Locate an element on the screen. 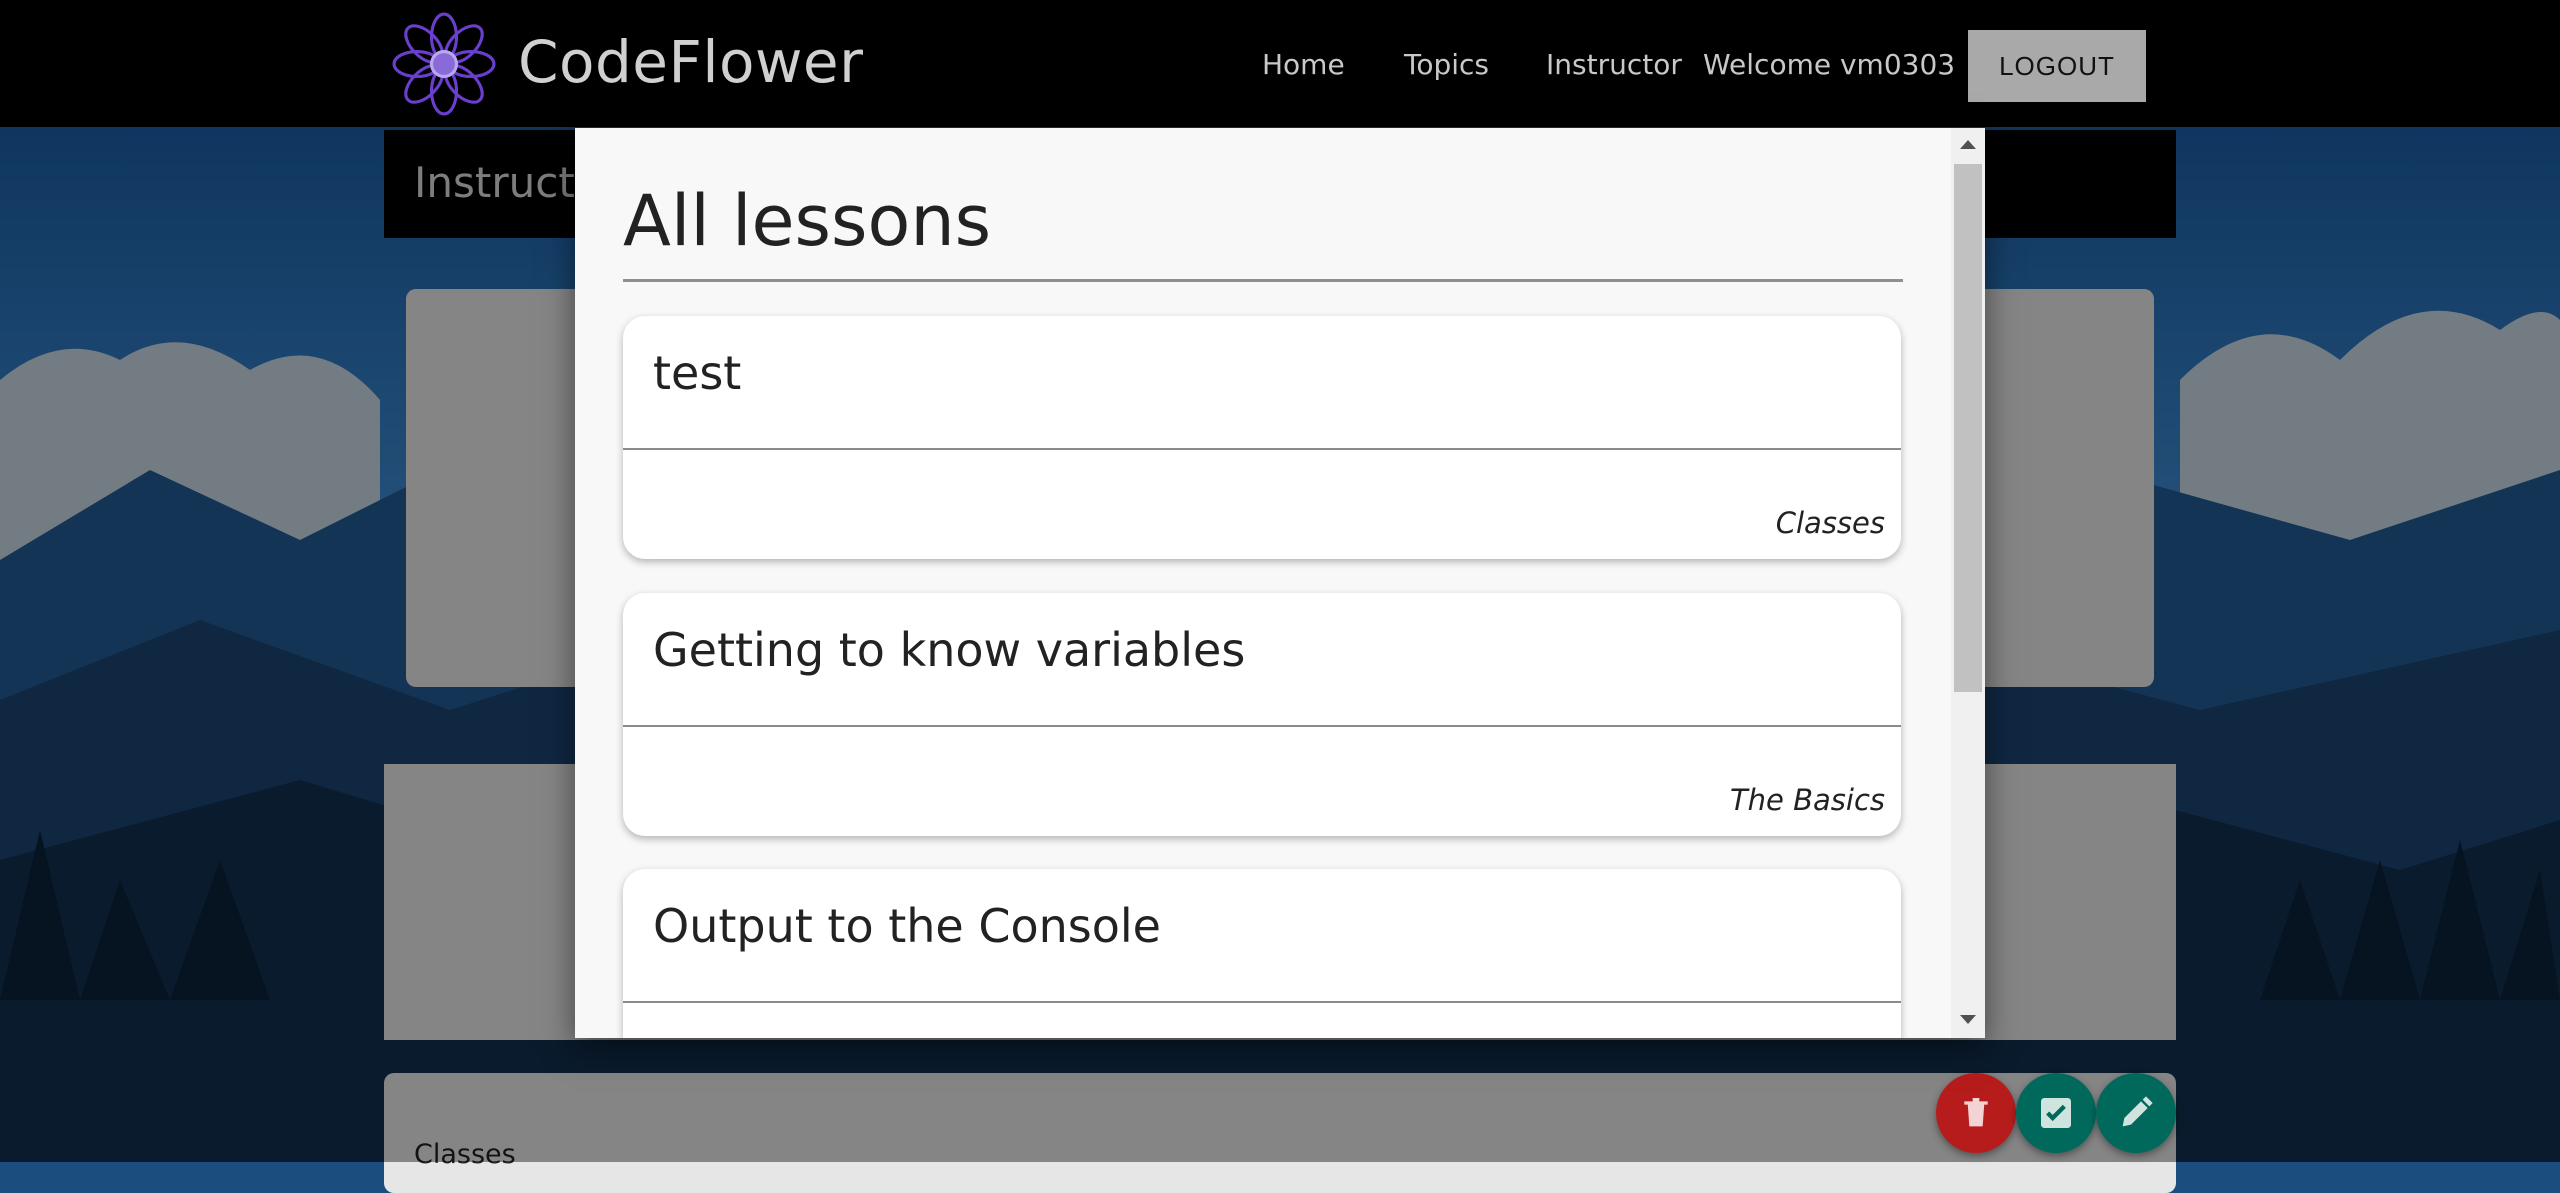 This screenshot has width=2560, height=1193. scroll-down-arrow-icon is located at coordinates (1968, 1019).